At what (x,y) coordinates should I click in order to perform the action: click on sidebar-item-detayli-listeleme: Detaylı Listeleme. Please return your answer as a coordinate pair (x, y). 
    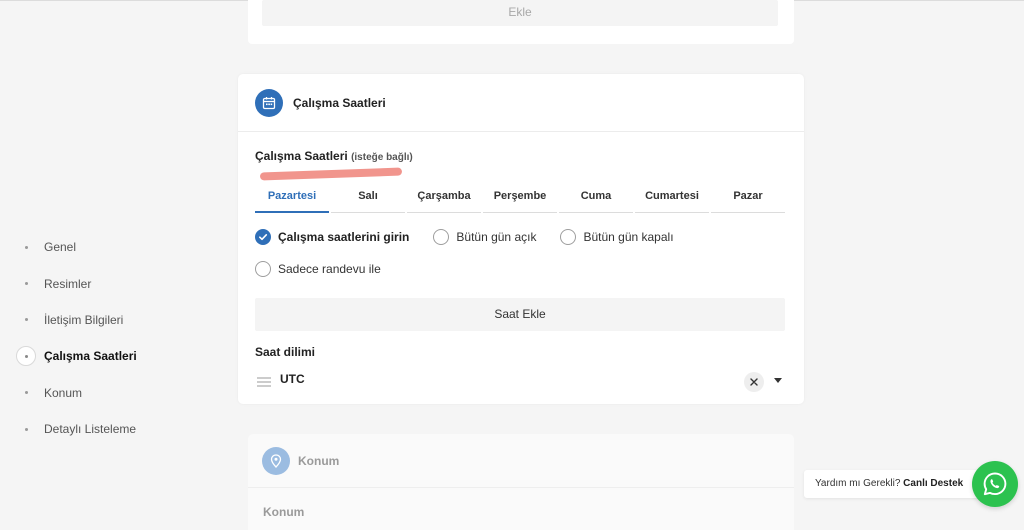
    Looking at the image, I should click on (76, 429).